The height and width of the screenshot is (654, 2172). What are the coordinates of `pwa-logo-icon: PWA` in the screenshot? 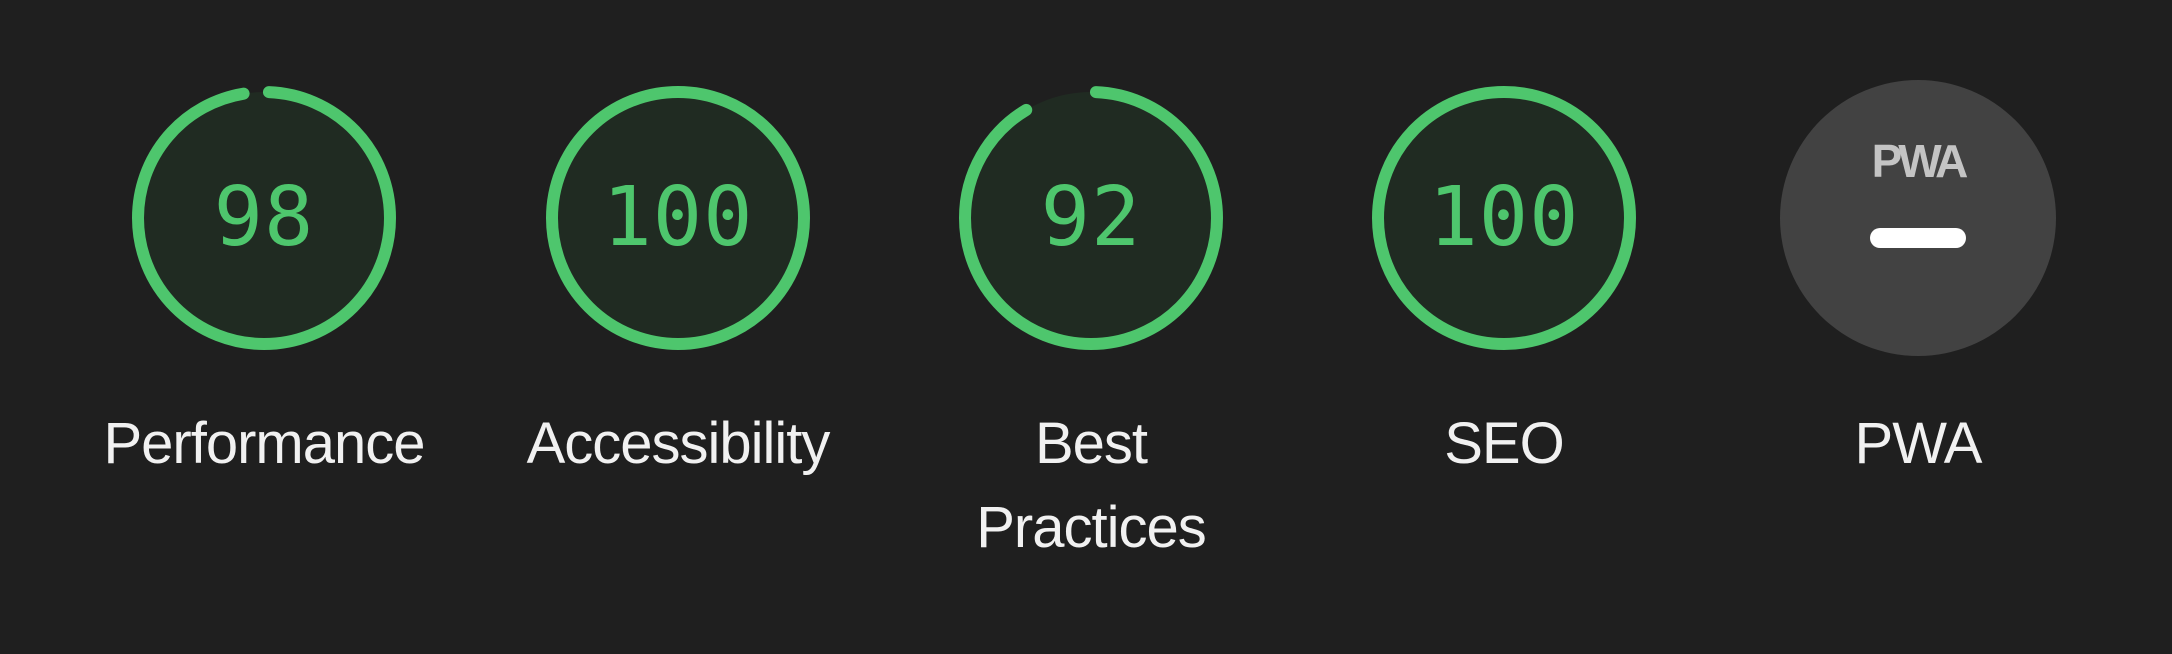 It's located at (1920, 161).